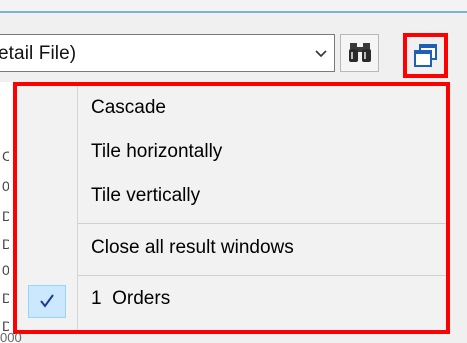  I want to click on menu-item-tile-vertically: Tile vertically, so click(231, 198).